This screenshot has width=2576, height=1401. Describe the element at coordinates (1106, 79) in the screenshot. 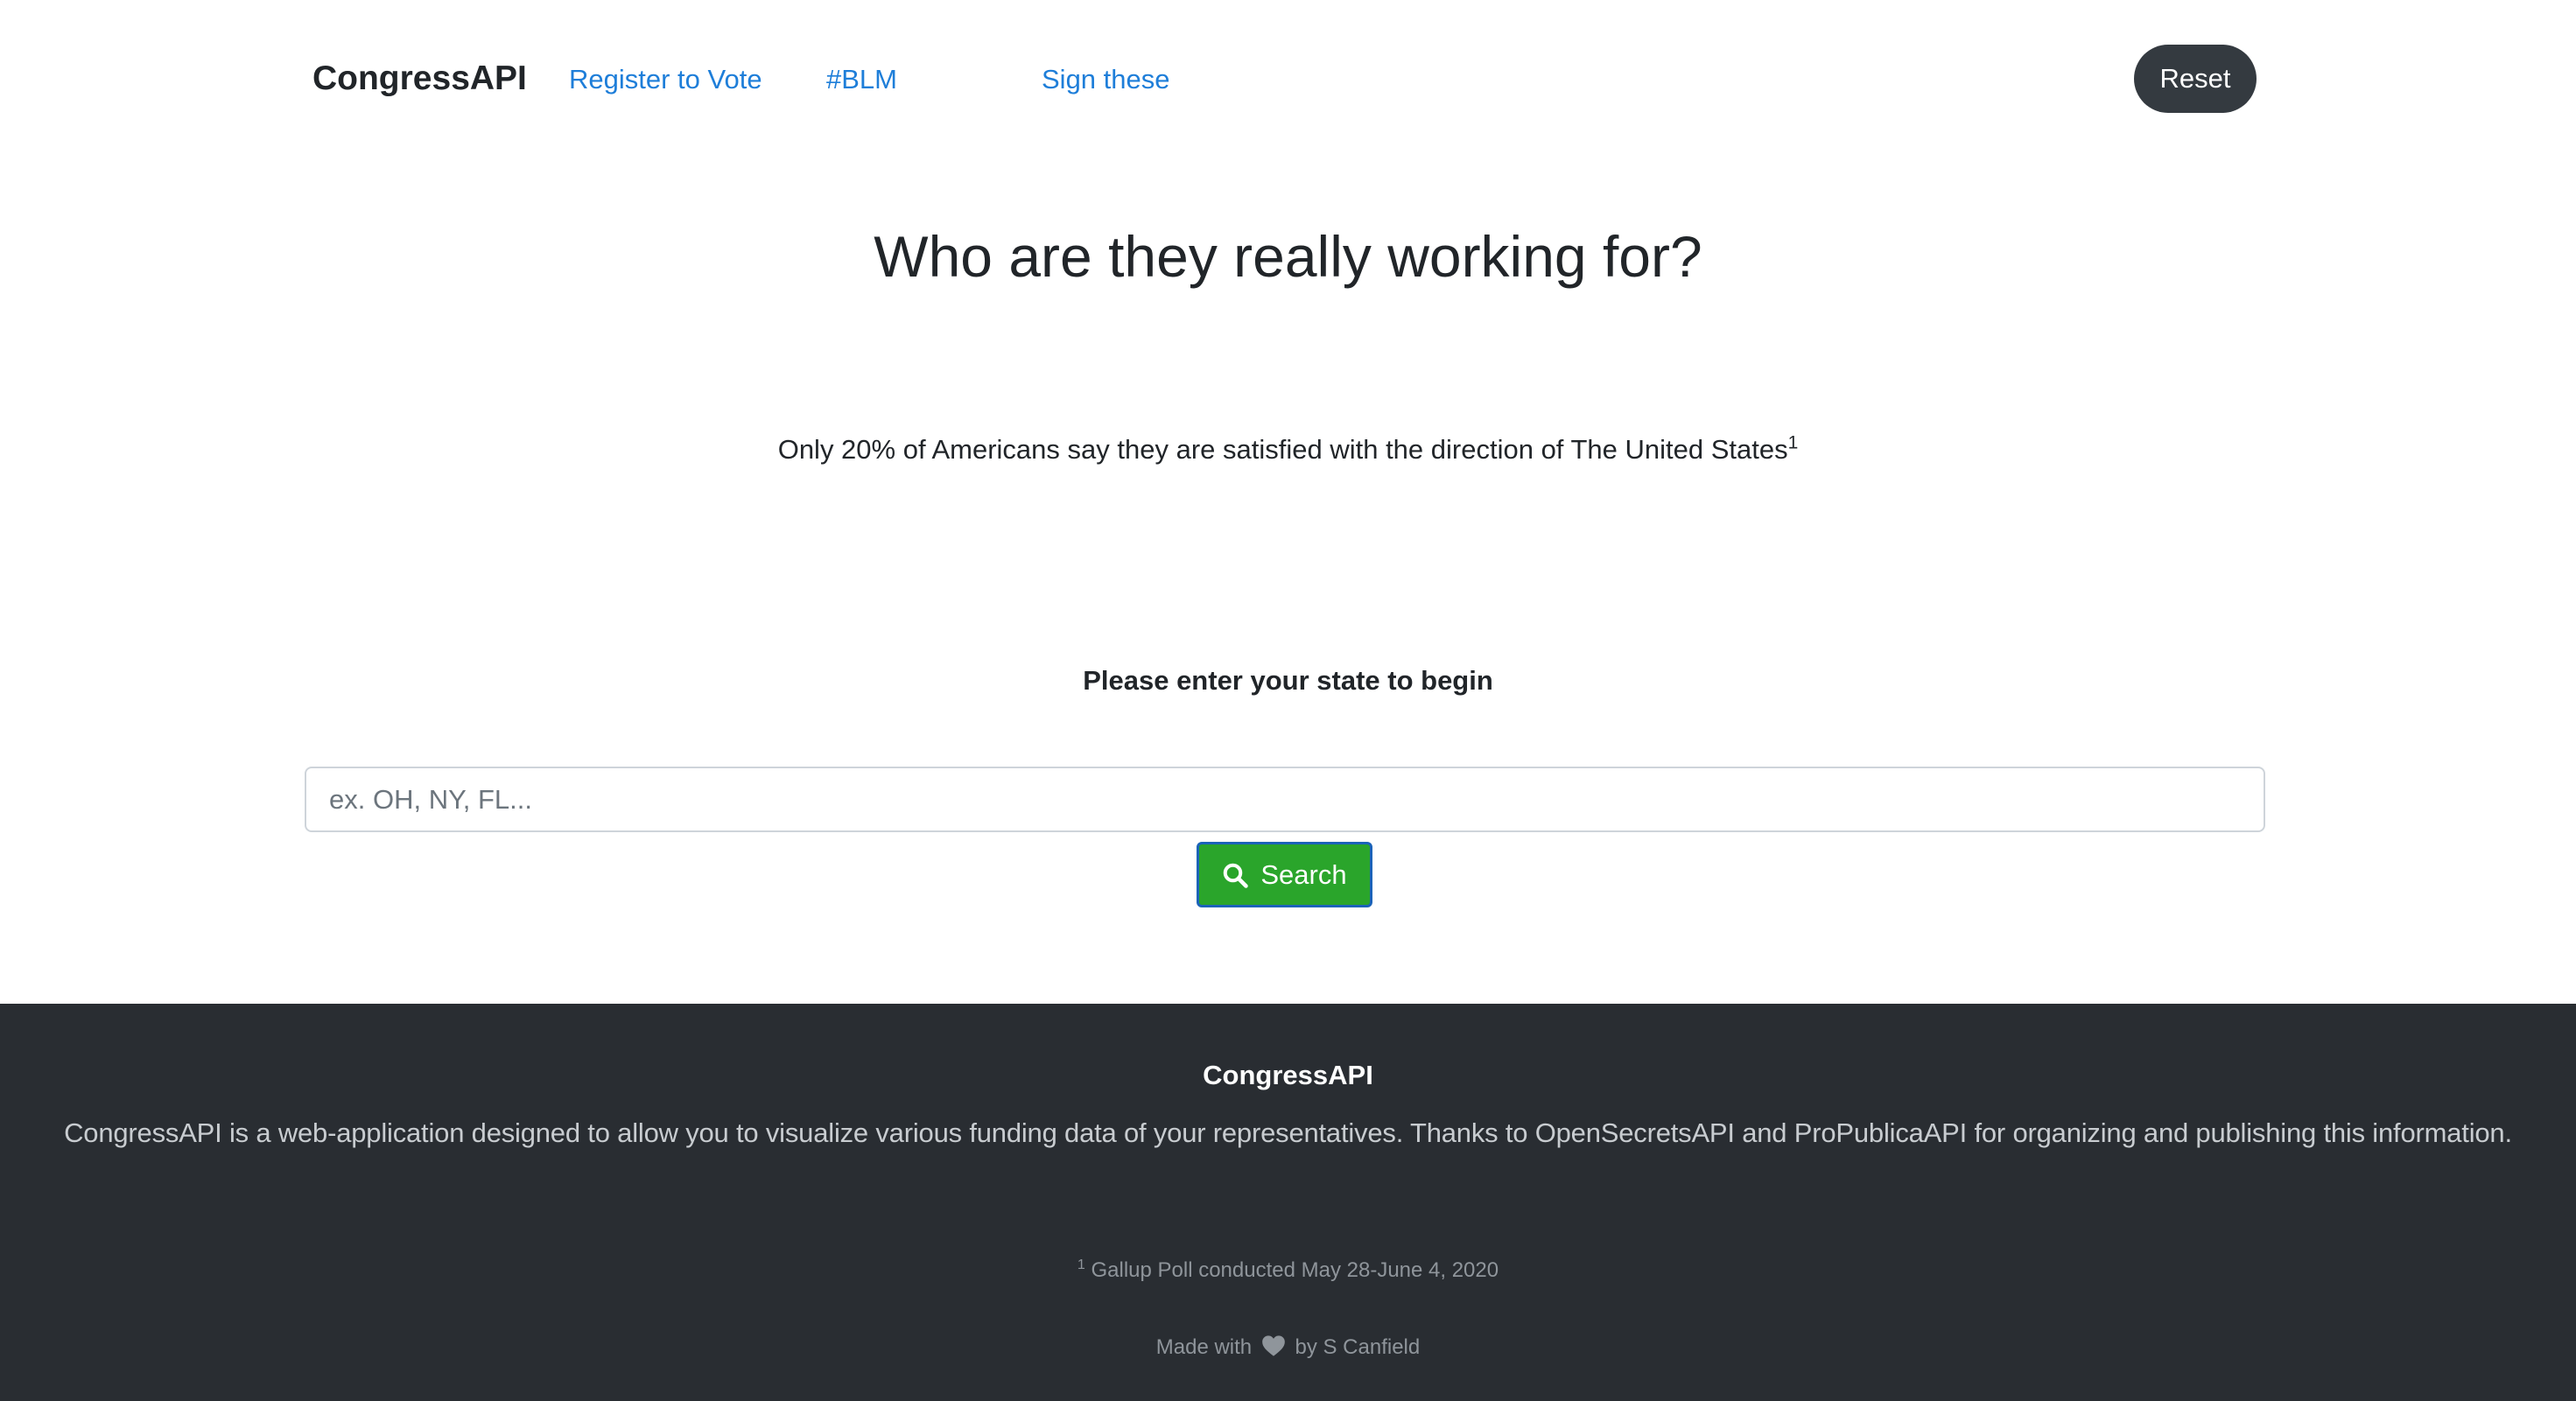

I see `nav-link-sign-these: Sign these` at that location.